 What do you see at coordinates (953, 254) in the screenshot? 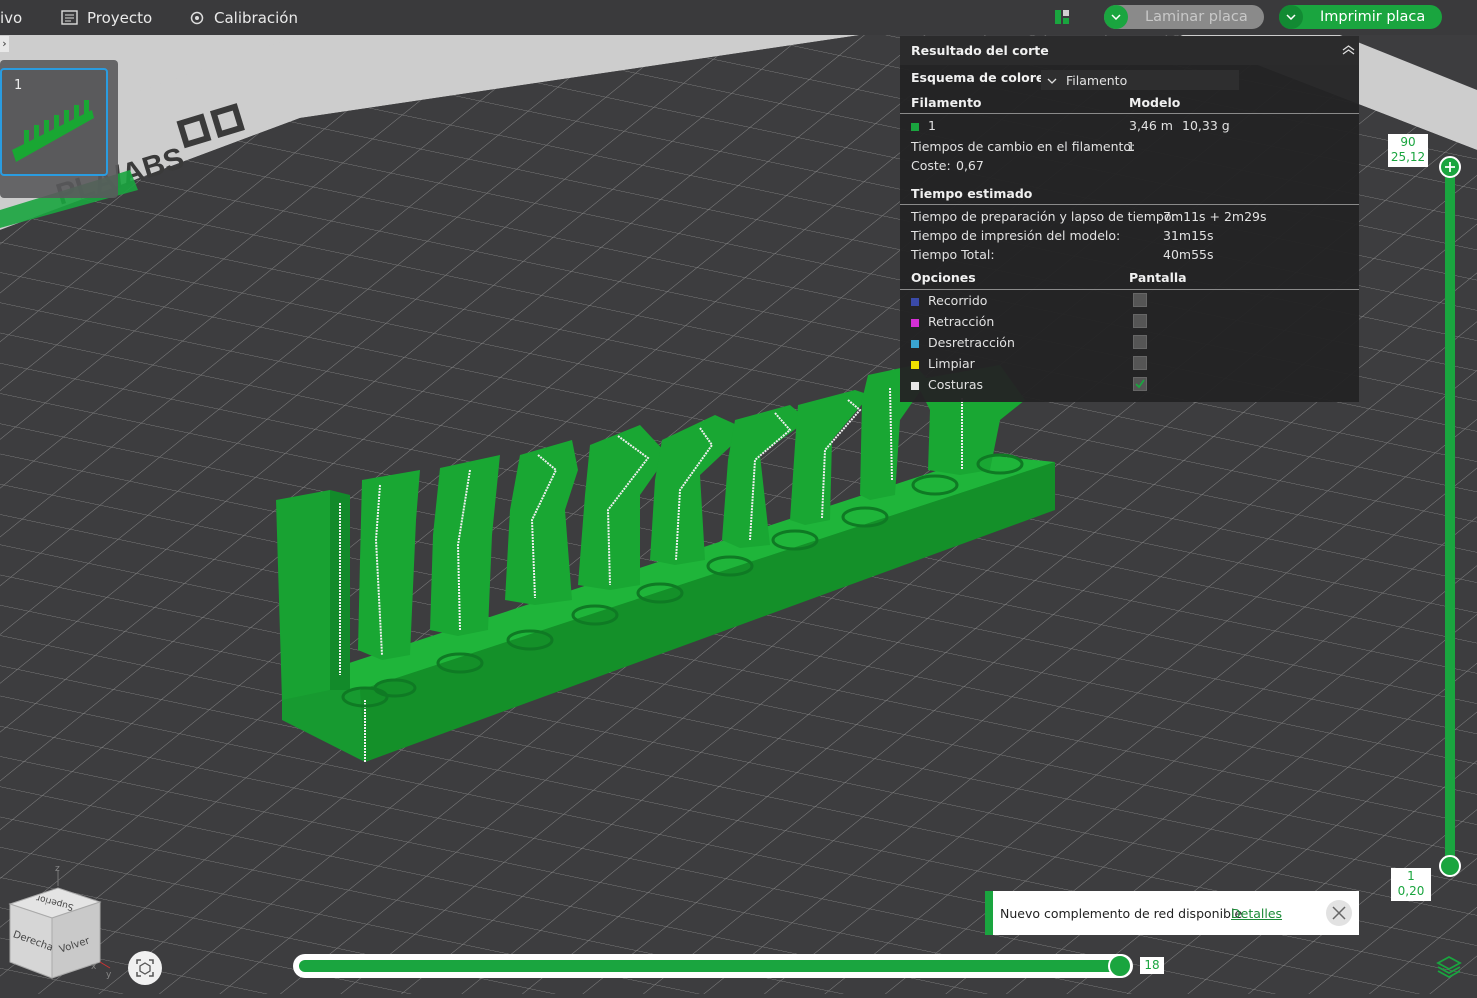
I see `total-time-label: Tiempo Total:` at bounding box center [953, 254].